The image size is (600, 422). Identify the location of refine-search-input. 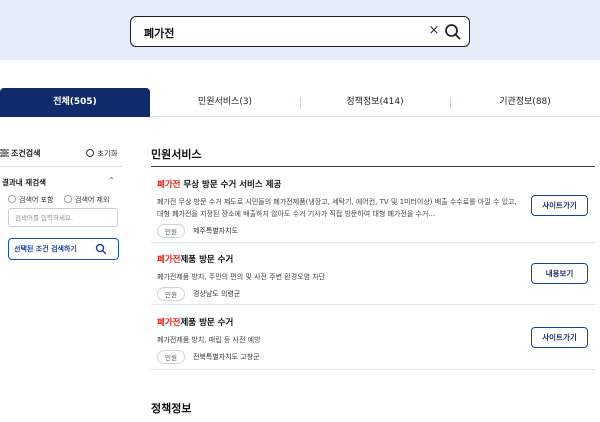
(63, 217).